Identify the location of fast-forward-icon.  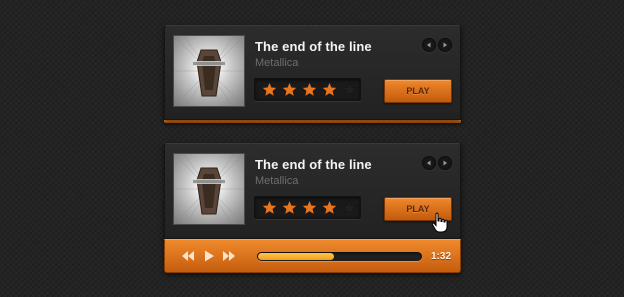
(229, 256).